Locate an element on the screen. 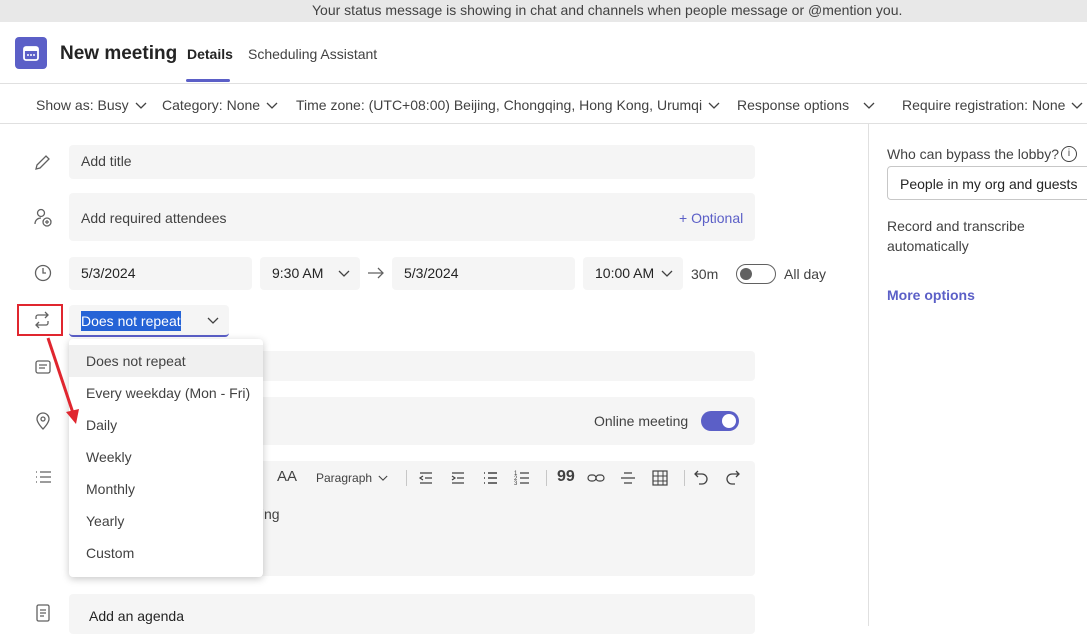  redo-icon is located at coordinates (733, 478).